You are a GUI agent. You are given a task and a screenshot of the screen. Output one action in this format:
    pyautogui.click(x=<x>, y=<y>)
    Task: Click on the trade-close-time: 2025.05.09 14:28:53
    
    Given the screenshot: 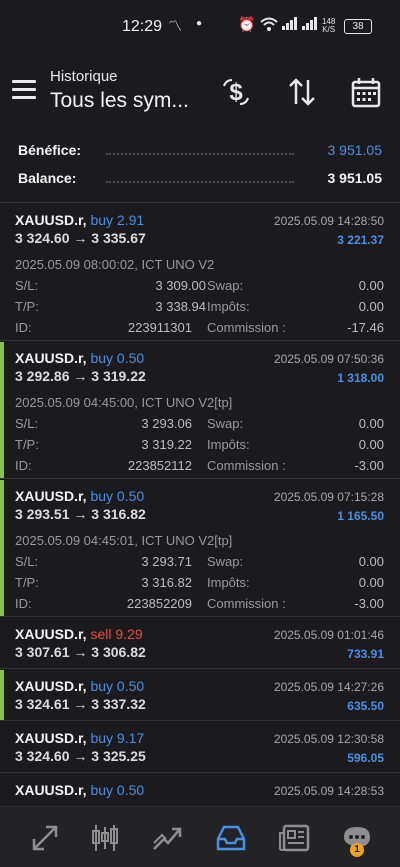 What is the action you would take?
    pyautogui.click(x=328, y=791)
    